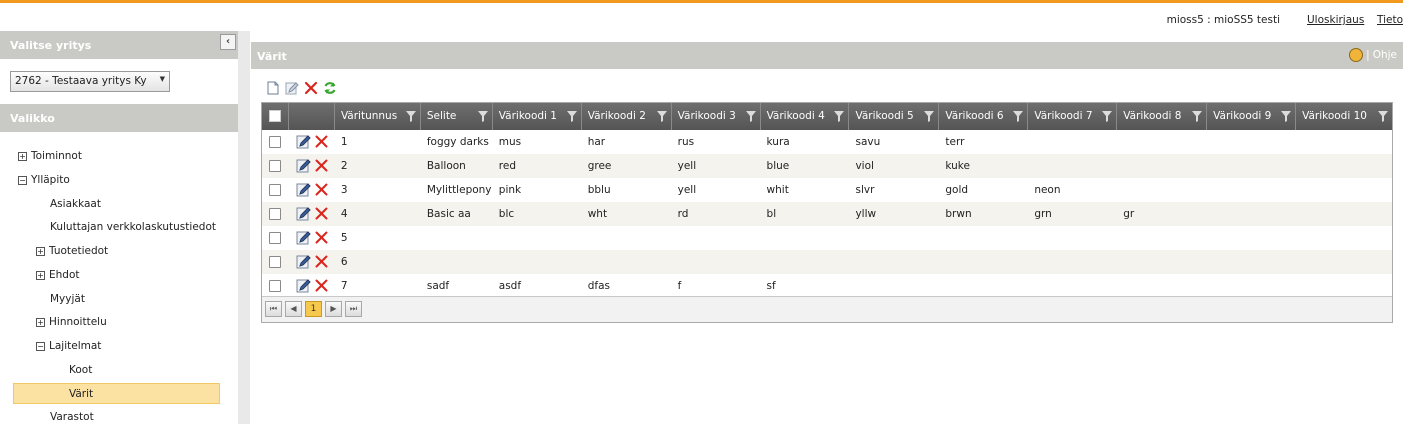 The image size is (1403, 424). Describe the element at coordinates (50, 156) in the screenshot. I see `menu-item-toiminnot: + Toiminnot` at that location.